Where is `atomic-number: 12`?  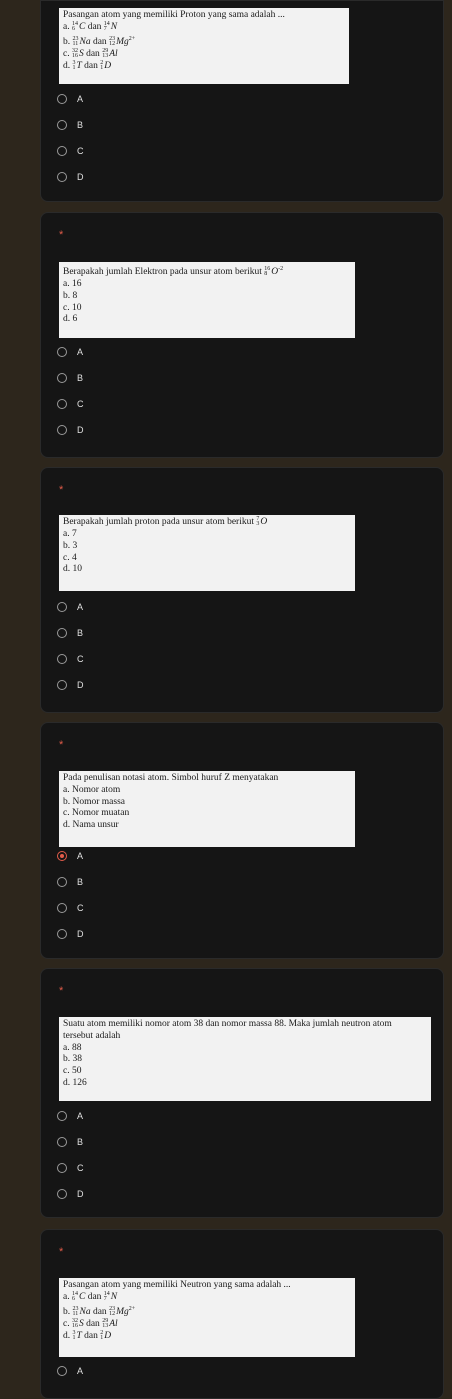 atomic-number: 12 is located at coordinates (112, 43).